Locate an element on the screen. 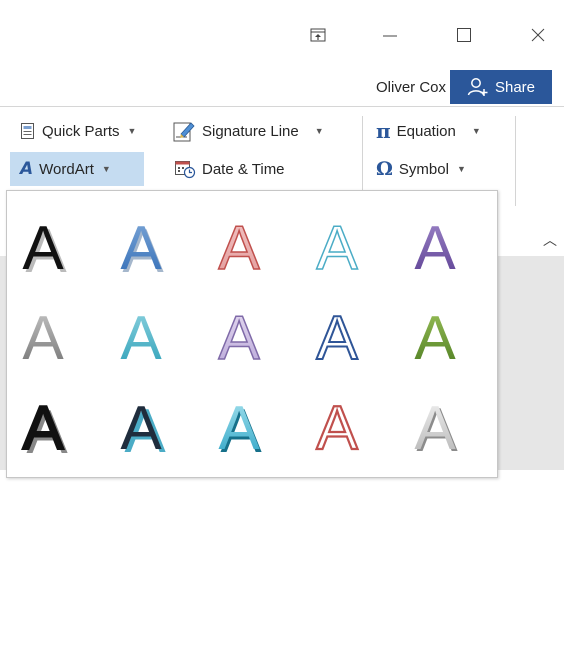 Image resolution: width=564 pixels, height=661 pixels. ribbon-display-options-button is located at coordinates (318, 35).